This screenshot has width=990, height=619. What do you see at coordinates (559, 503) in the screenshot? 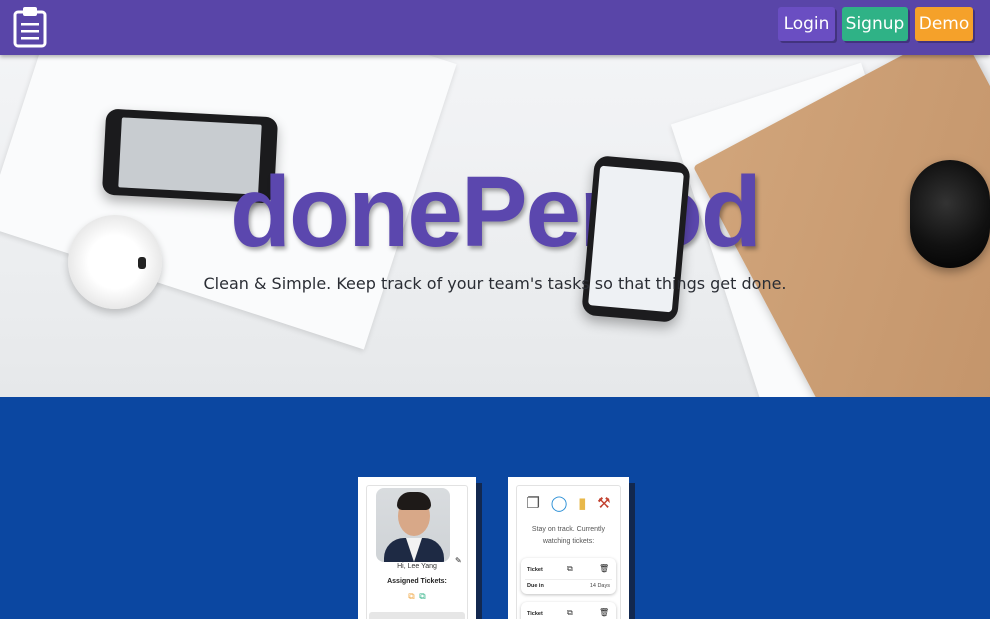
I see `compass-icon: ◯` at bounding box center [559, 503].